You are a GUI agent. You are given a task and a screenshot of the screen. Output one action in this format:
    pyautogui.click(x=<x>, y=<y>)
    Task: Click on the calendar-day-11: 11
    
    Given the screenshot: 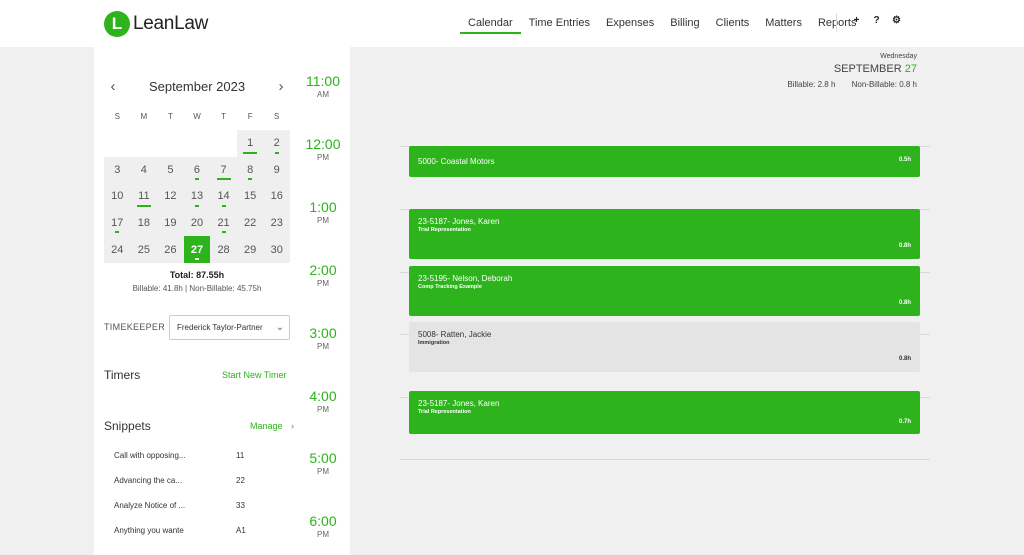 What is the action you would take?
    pyautogui.click(x=144, y=196)
    